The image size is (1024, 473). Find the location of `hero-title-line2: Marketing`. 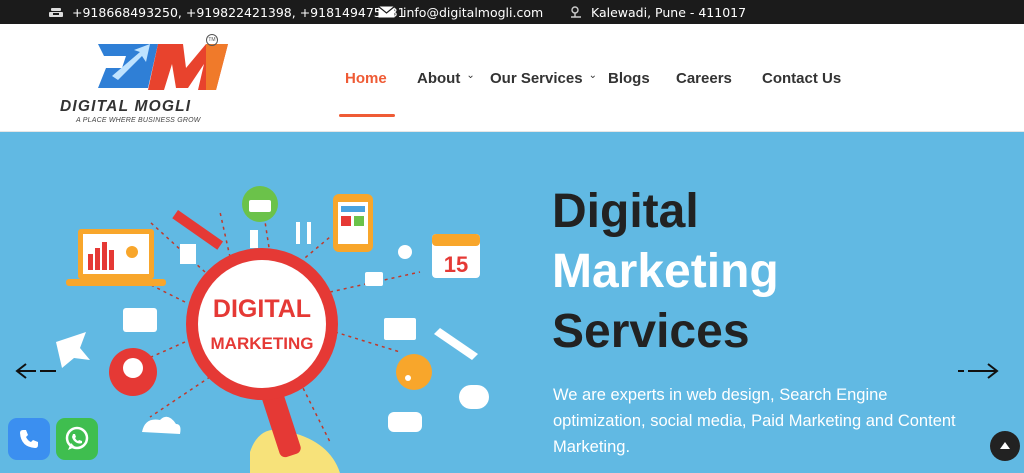

hero-title-line2: Marketing is located at coordinates (665, 271).